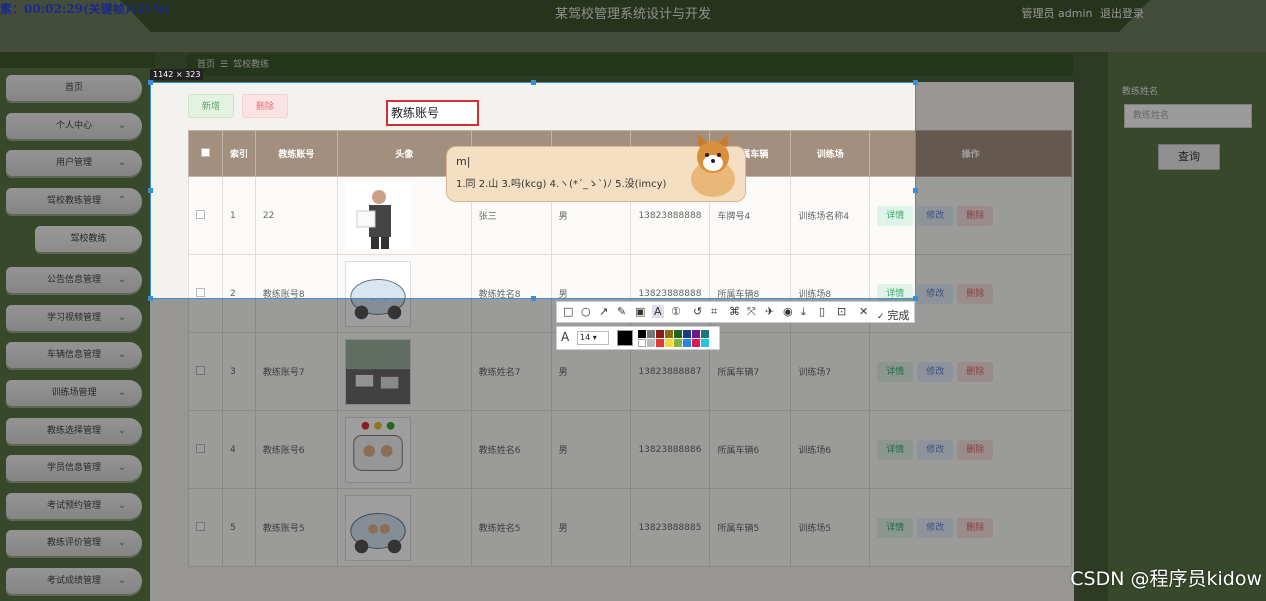 The image size is (1266, 601). Describe the element at coordinates (593, 338) in the screenshot. I see `font-size-select: 14 ▾` at that location.